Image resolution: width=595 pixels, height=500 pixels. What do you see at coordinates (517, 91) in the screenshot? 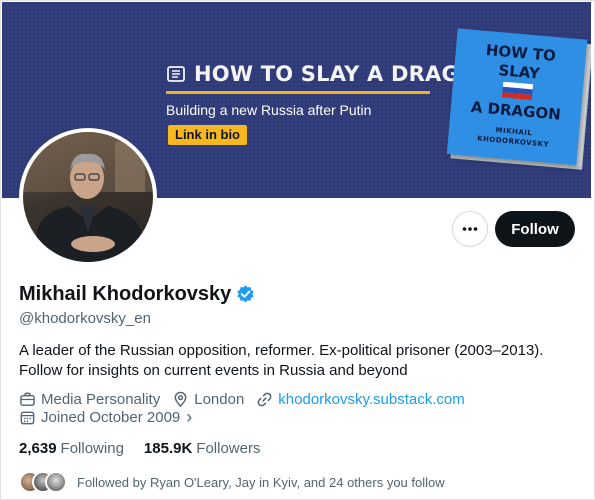
I see `russian-flag-icon` at bounding box center [517, 91].